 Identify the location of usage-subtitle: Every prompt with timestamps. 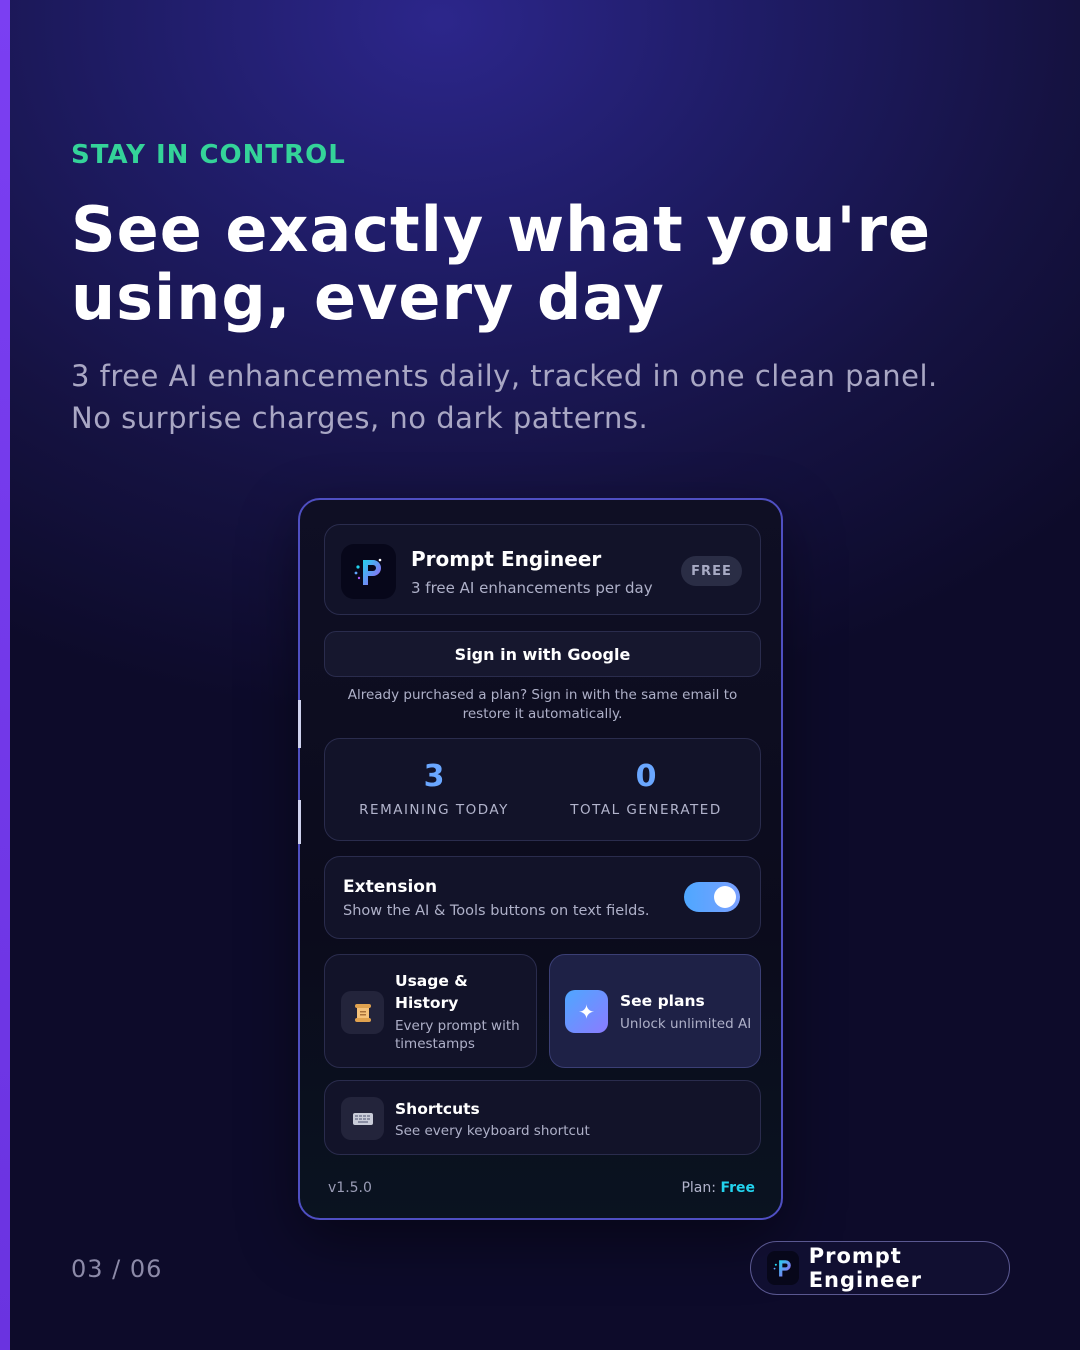
(457, 1035).